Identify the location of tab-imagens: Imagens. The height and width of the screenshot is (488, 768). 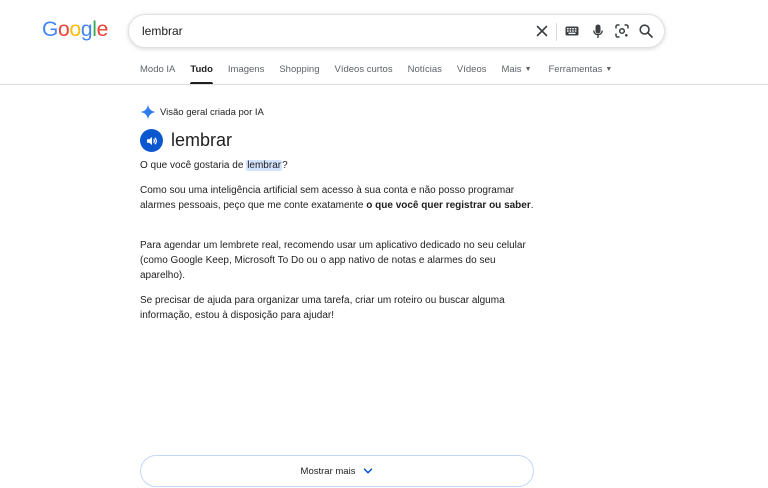
(246, 74).